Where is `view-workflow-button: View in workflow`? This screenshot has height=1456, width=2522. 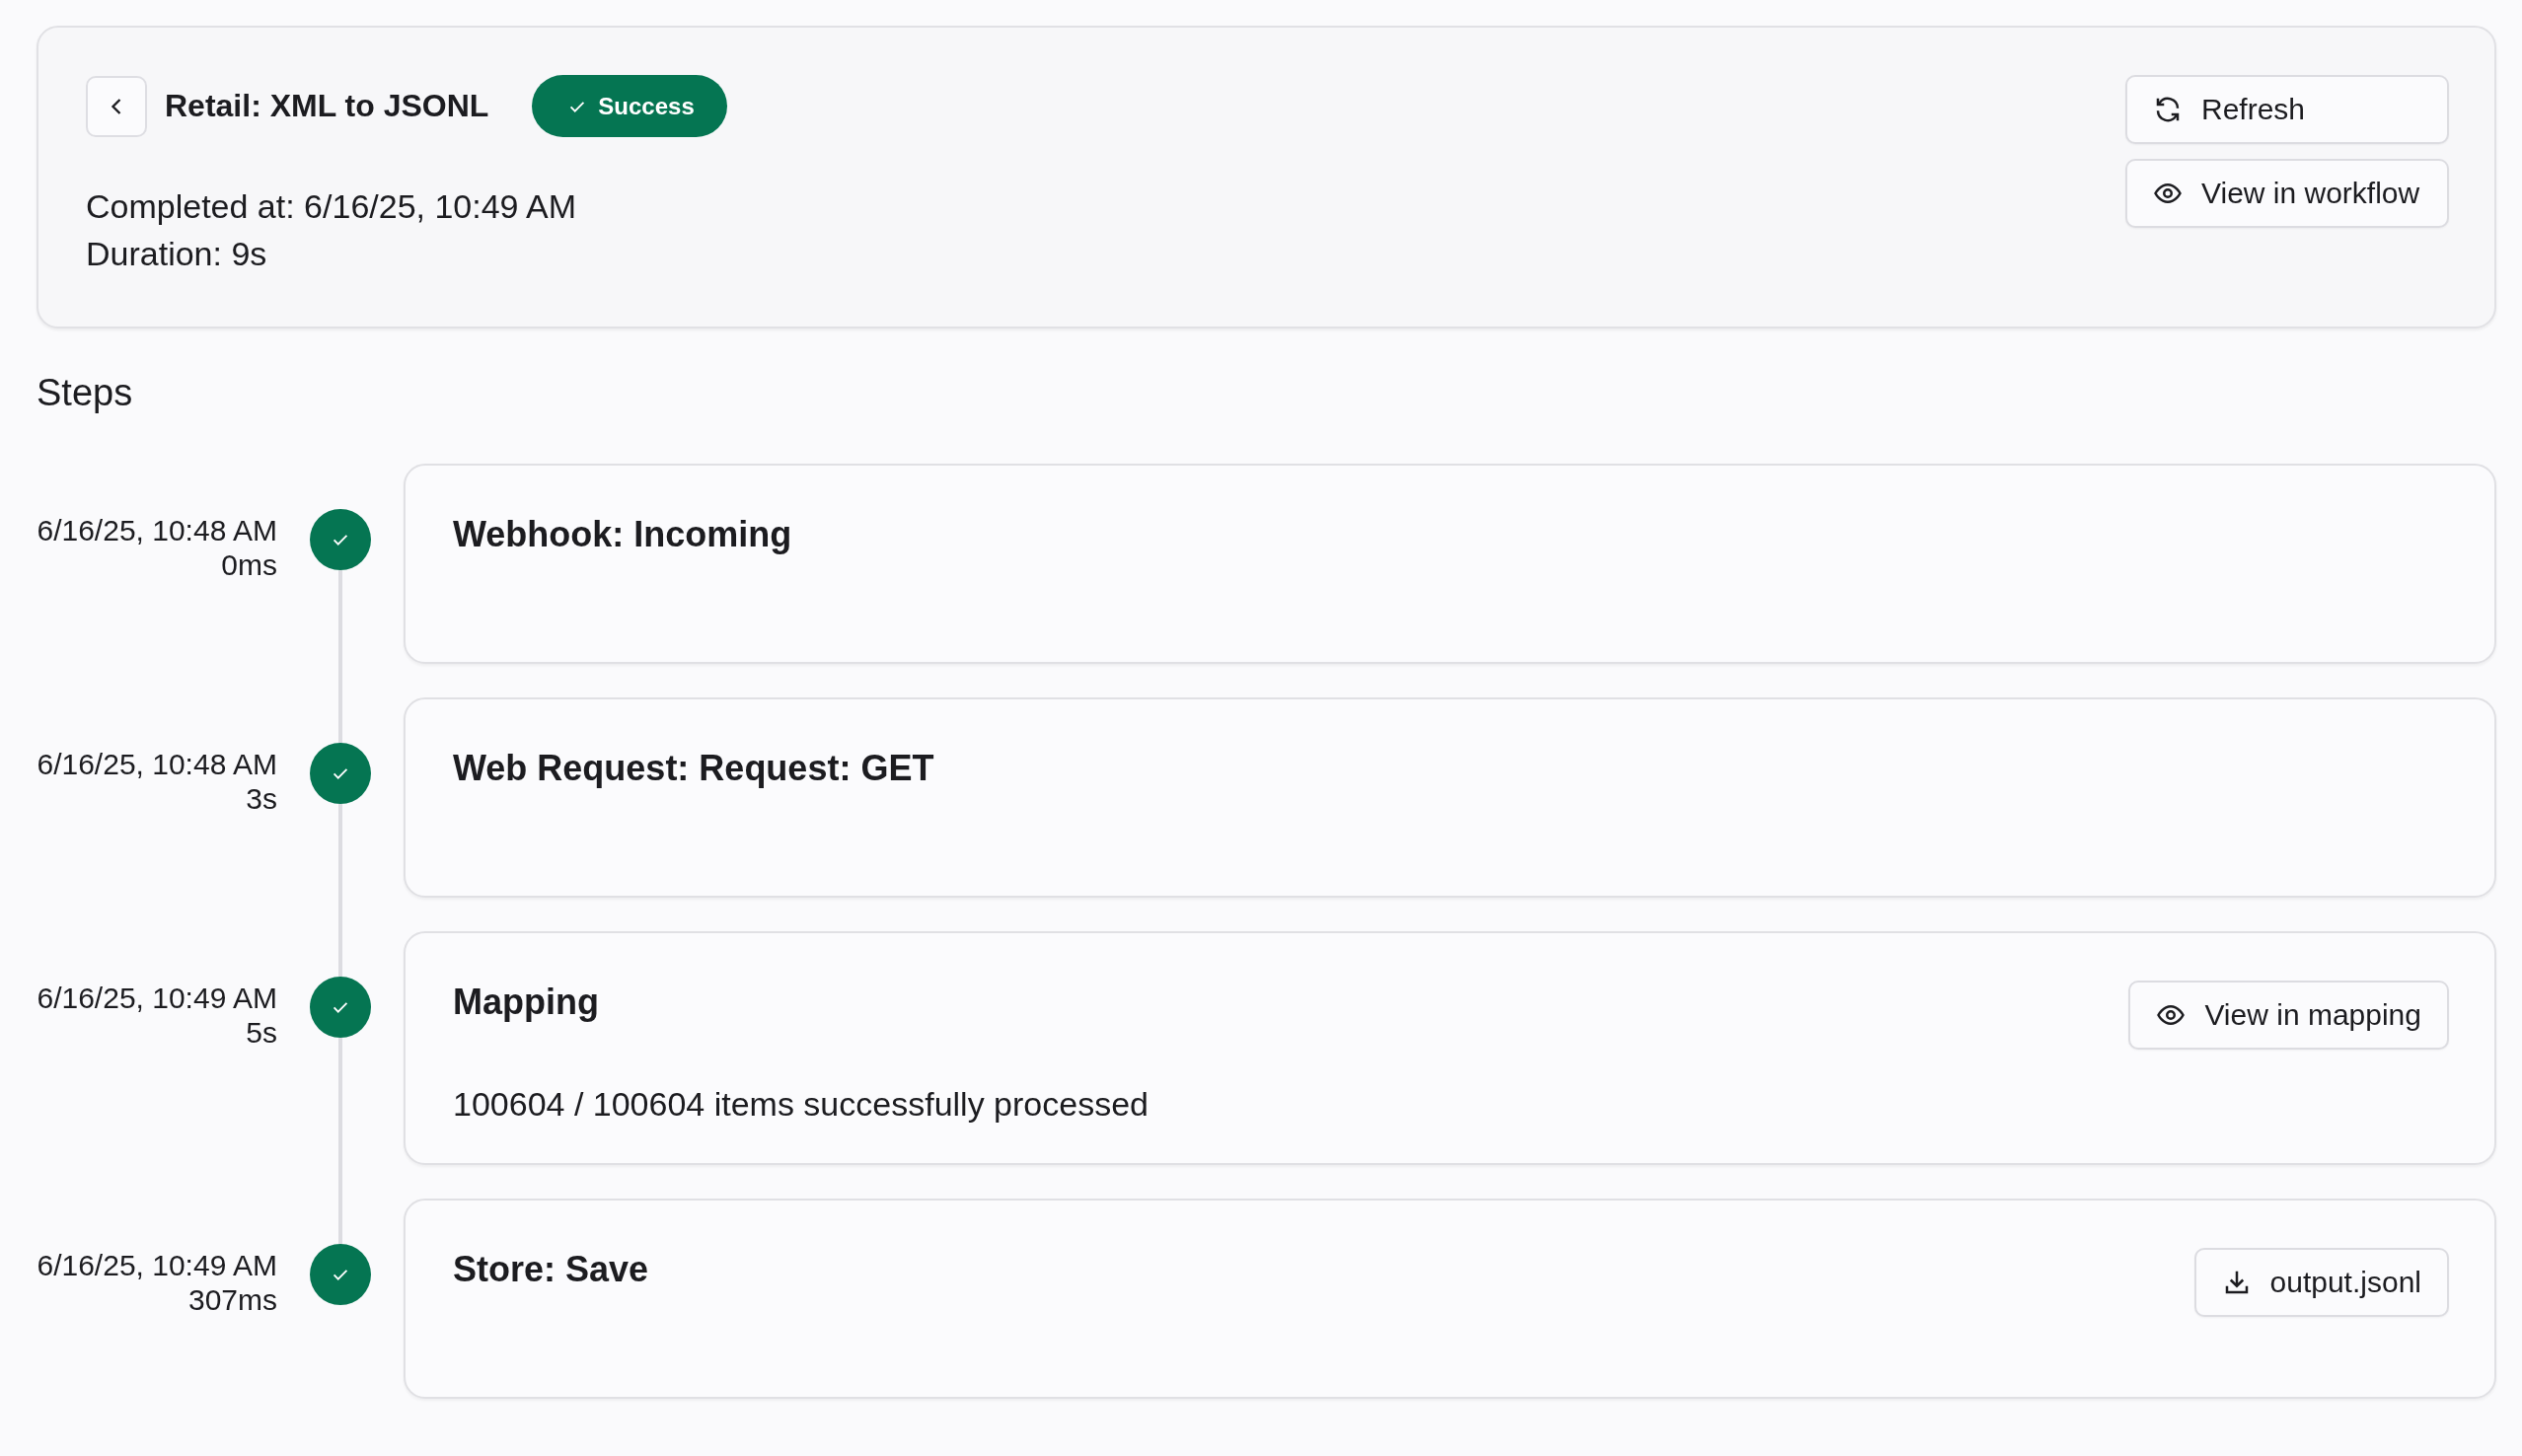
view-workflow-button: View in workflow is located at coordinates (2287, 193).